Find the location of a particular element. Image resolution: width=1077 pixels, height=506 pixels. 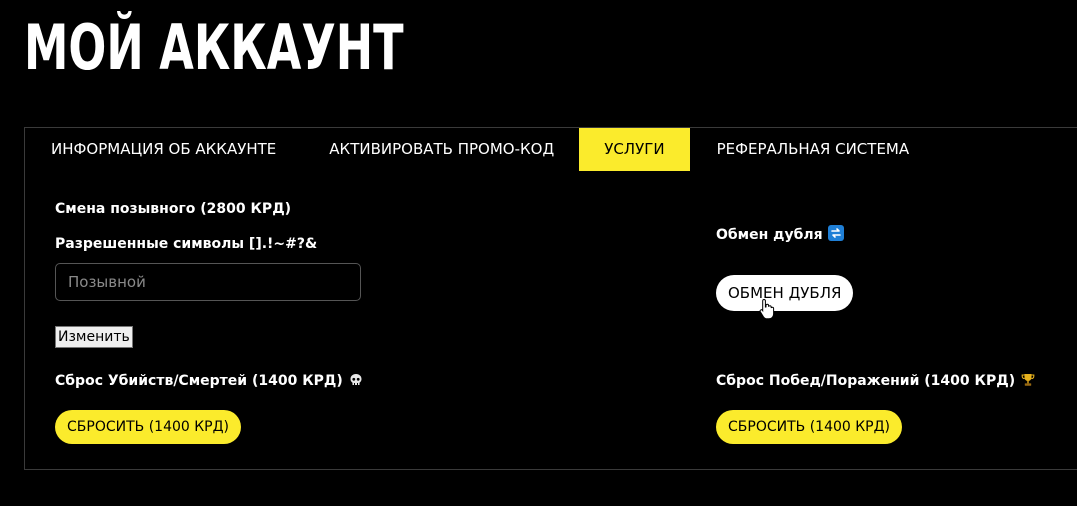

swap-icon is located at coordinates (835, 233).